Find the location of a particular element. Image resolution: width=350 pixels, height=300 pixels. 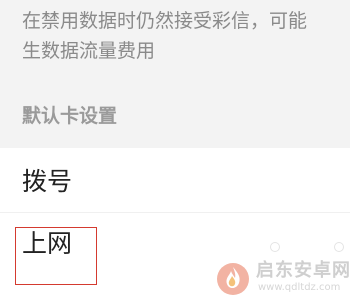

mms-description-line-1: 在禁用数据时仍然接受彩信，可能 is located at coordinates (165, 21).